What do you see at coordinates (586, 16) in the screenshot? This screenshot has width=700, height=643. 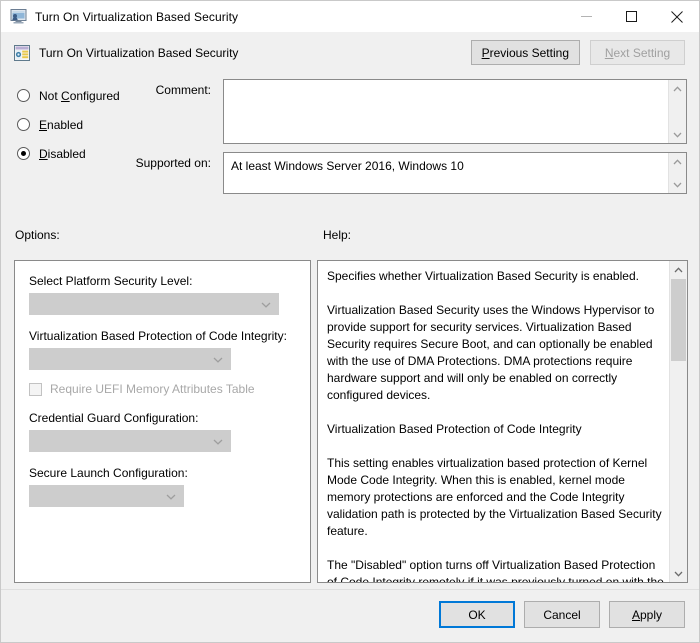 I see `minimize-icon` at bounding box center [586, 16].